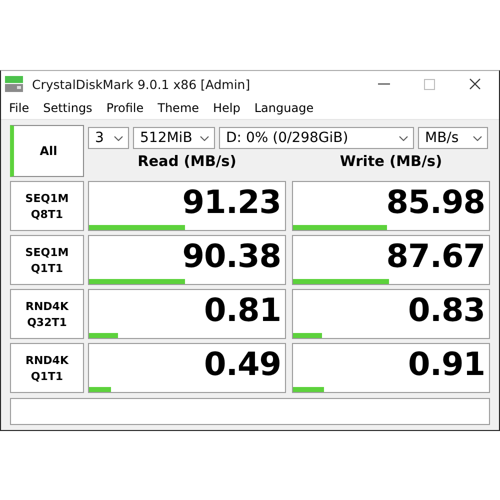  What do you see at coordinates (14, 84) in the screenshot?
I see `app-icon` at bounding box center [14, 84].